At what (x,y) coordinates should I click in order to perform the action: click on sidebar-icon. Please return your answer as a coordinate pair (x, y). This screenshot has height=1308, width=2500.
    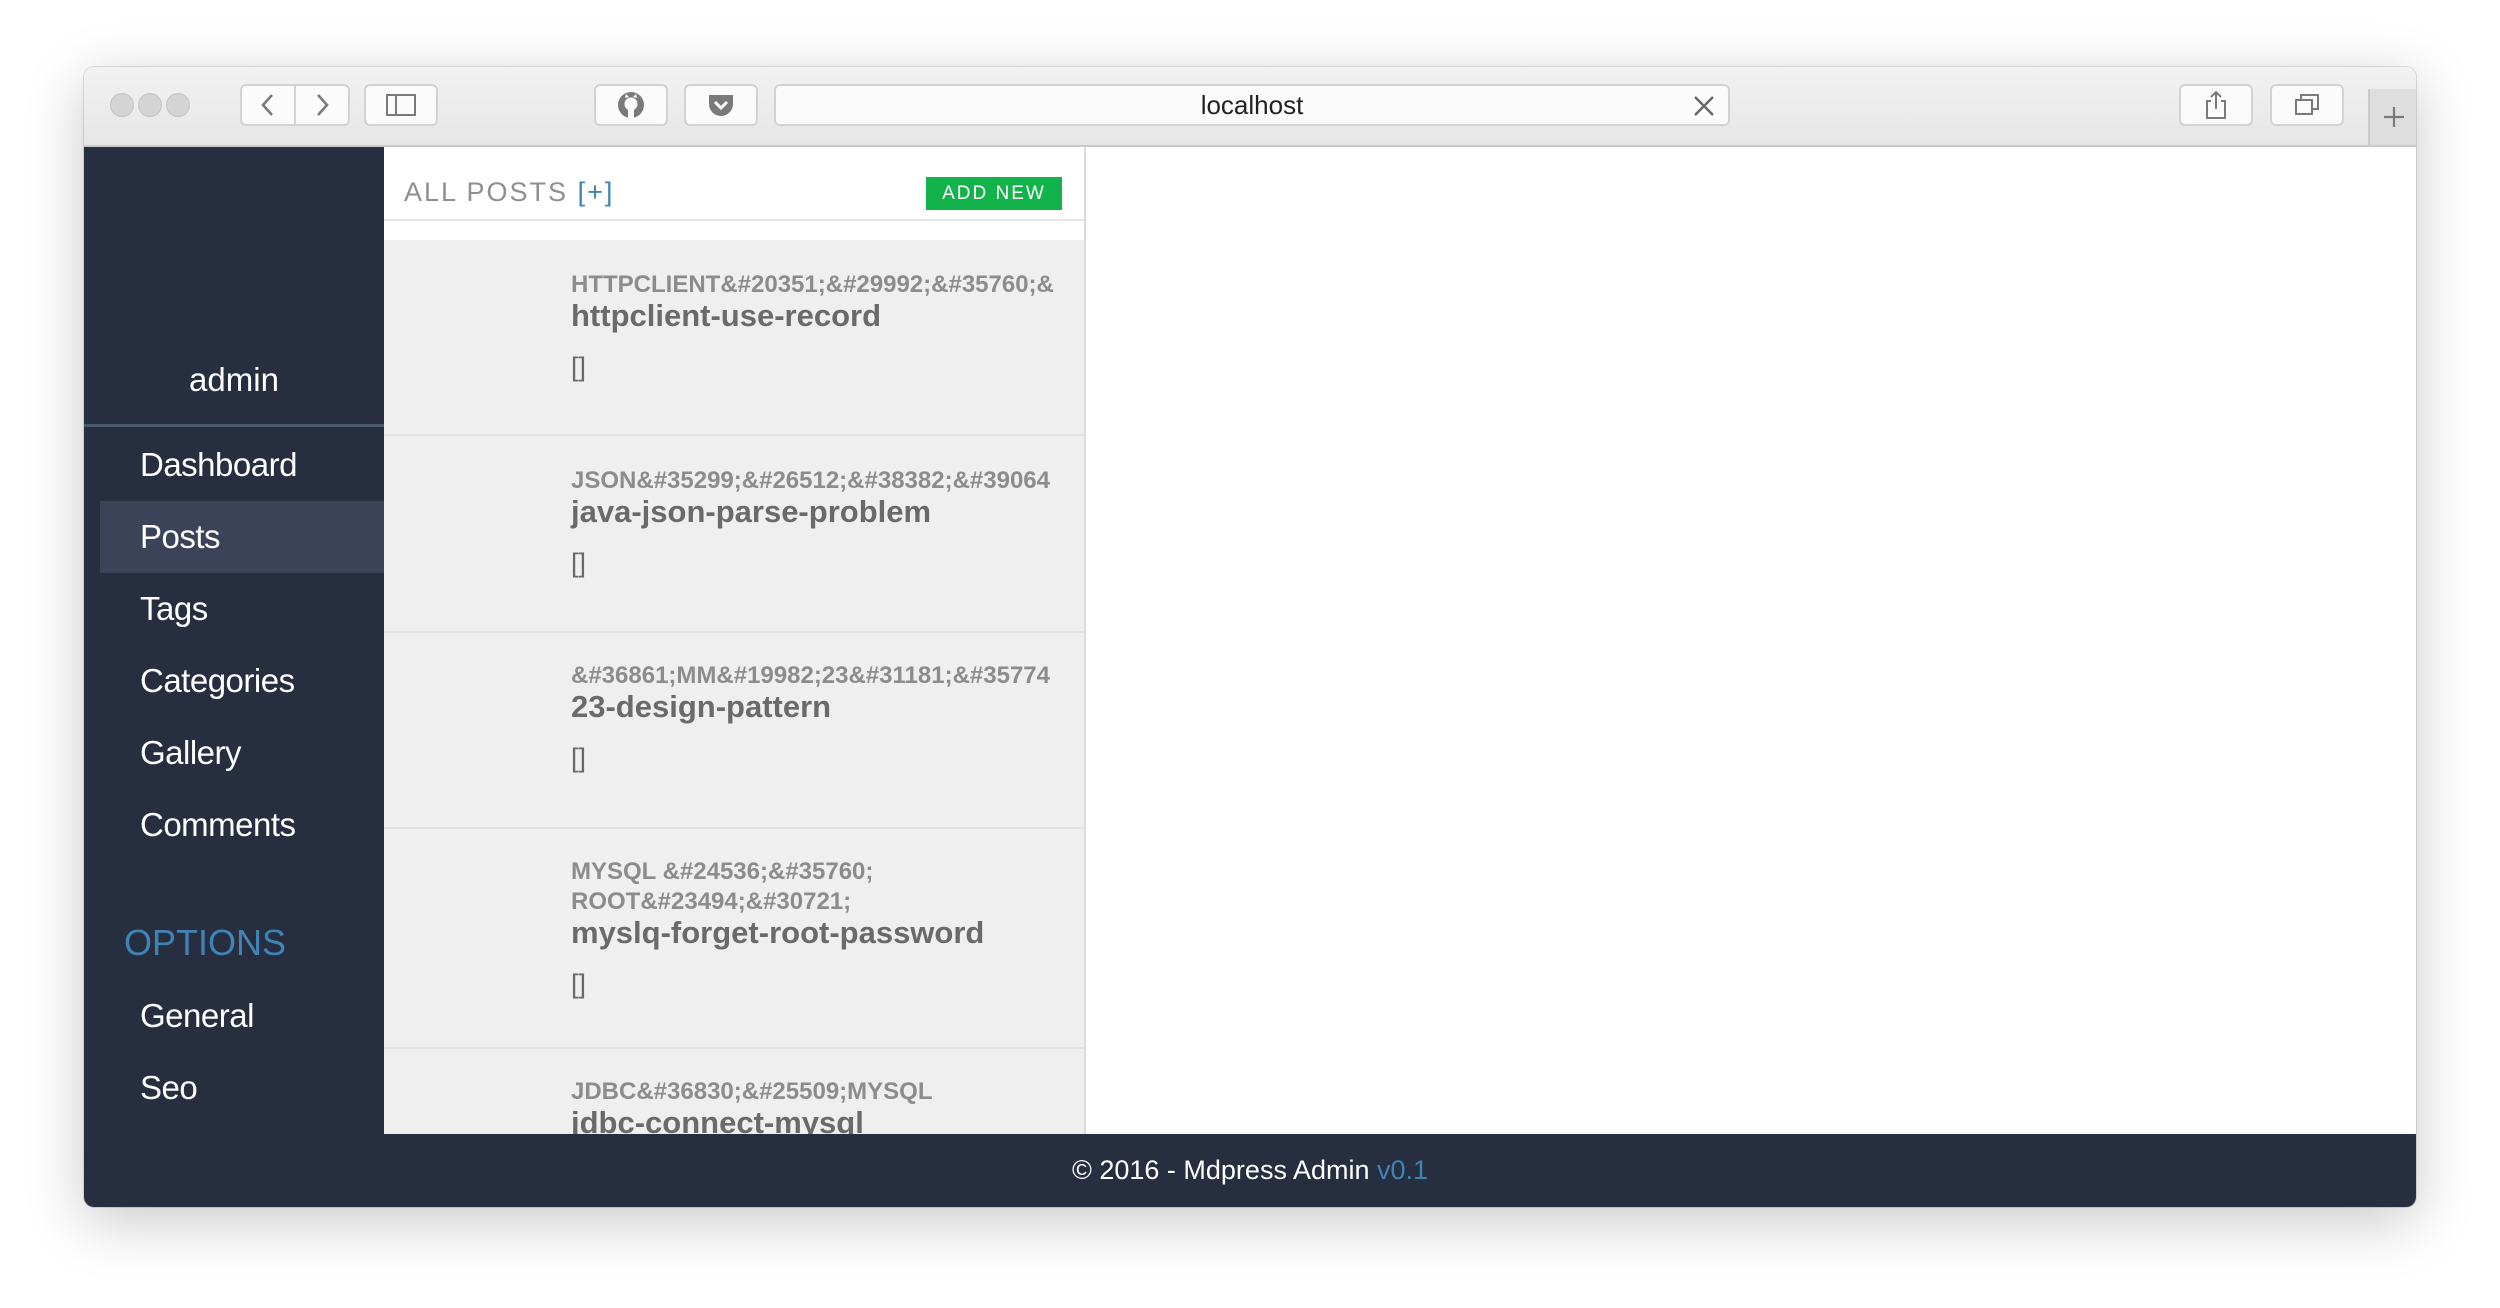
    Looking at the image, I should click on (401, 105).